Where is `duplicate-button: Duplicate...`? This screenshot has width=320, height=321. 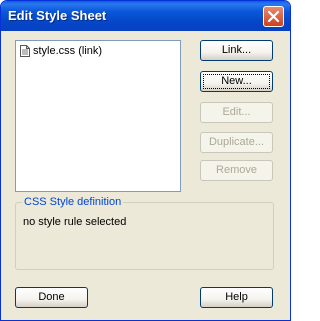
duplicate-button: Duplicate... is located at coordinates (236, 142).